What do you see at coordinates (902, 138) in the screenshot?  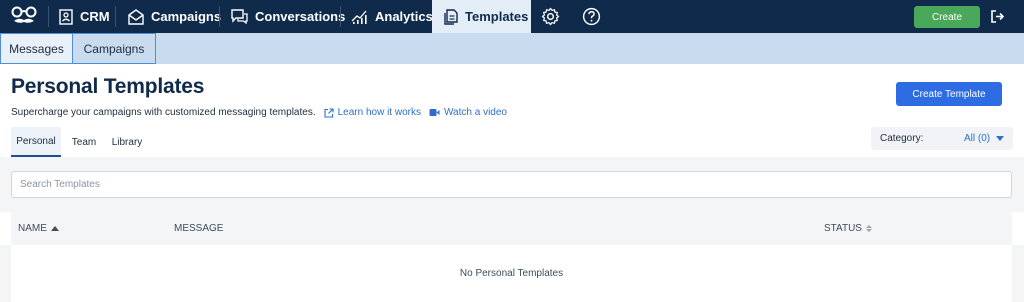 I see `category-label: Category:` at bounding box center [902, 138].